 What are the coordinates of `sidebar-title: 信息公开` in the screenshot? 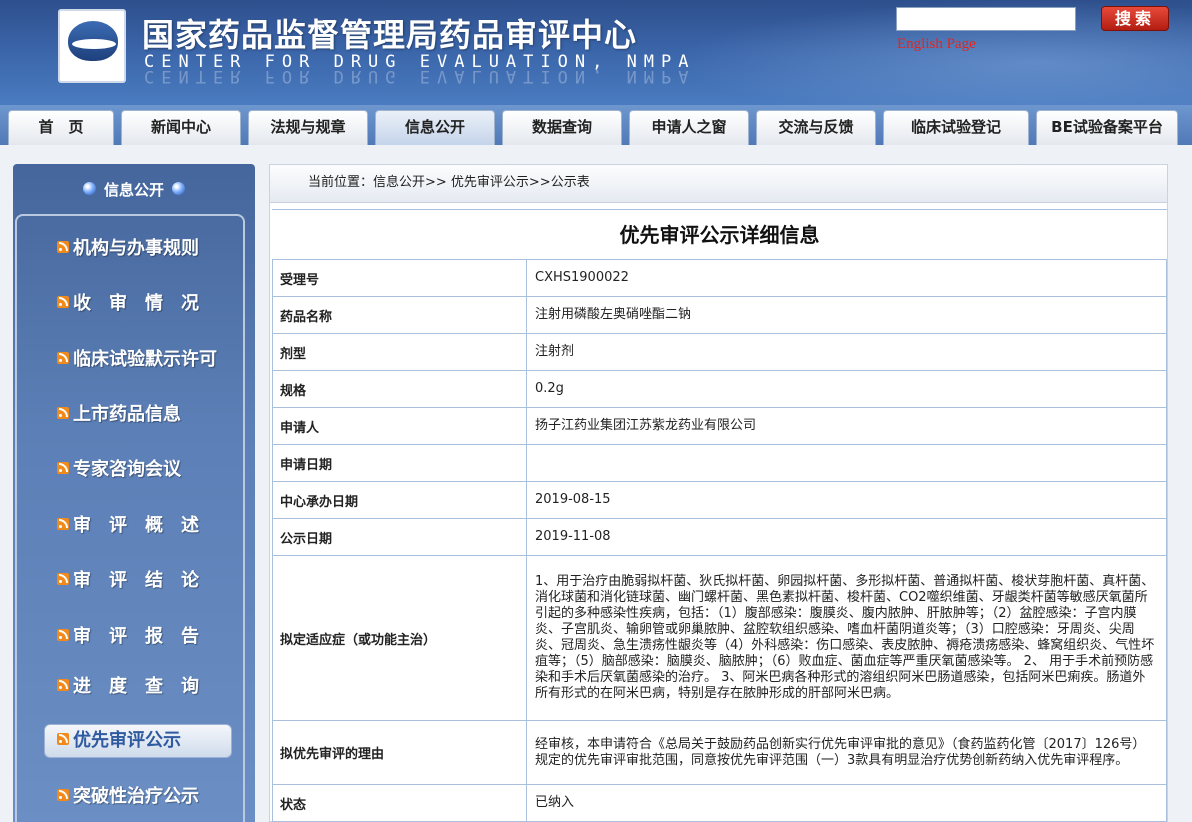 It's located at (133, 190).